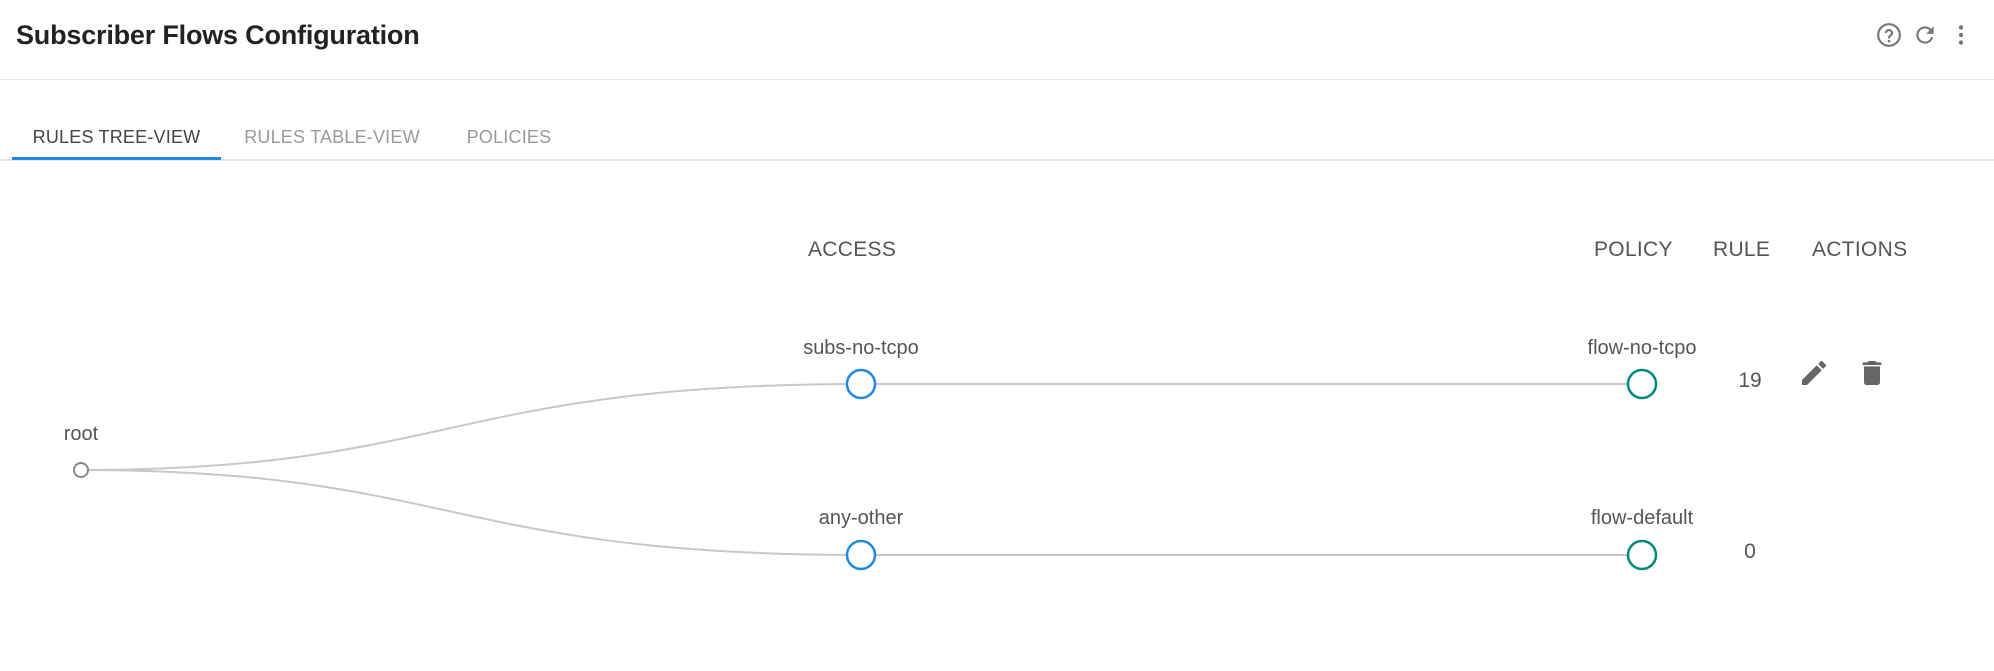 This screenshot has height=671, width=1994. Describe the element at coordinates (81, 434) in the screenshot. I see `root-node-label: root` at that location.